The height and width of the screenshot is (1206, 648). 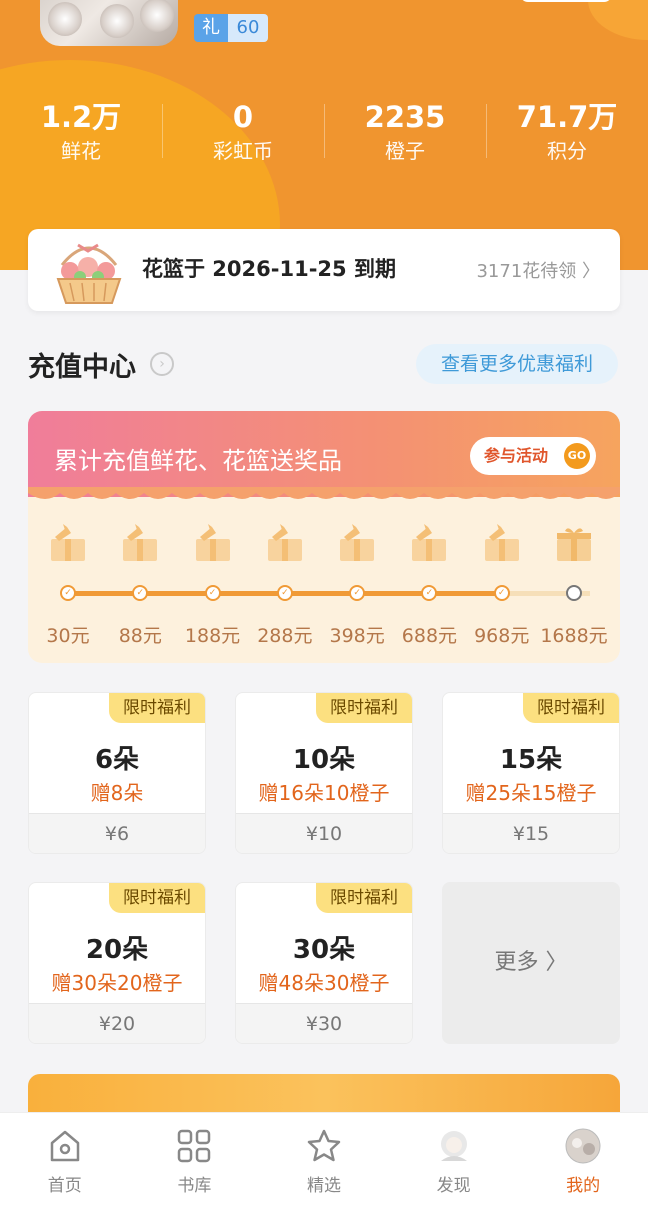 What do you see at coordinates (243, 117) in the screenshot?
I see `stat-value: 0` at bounding box center [243, 117].